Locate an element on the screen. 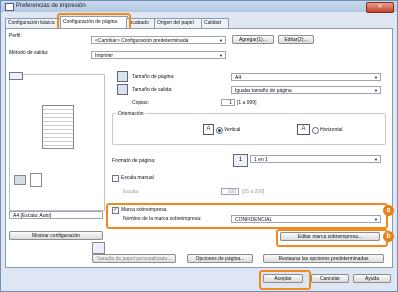  close-button: ✕ is located at coordinates (380, 7).